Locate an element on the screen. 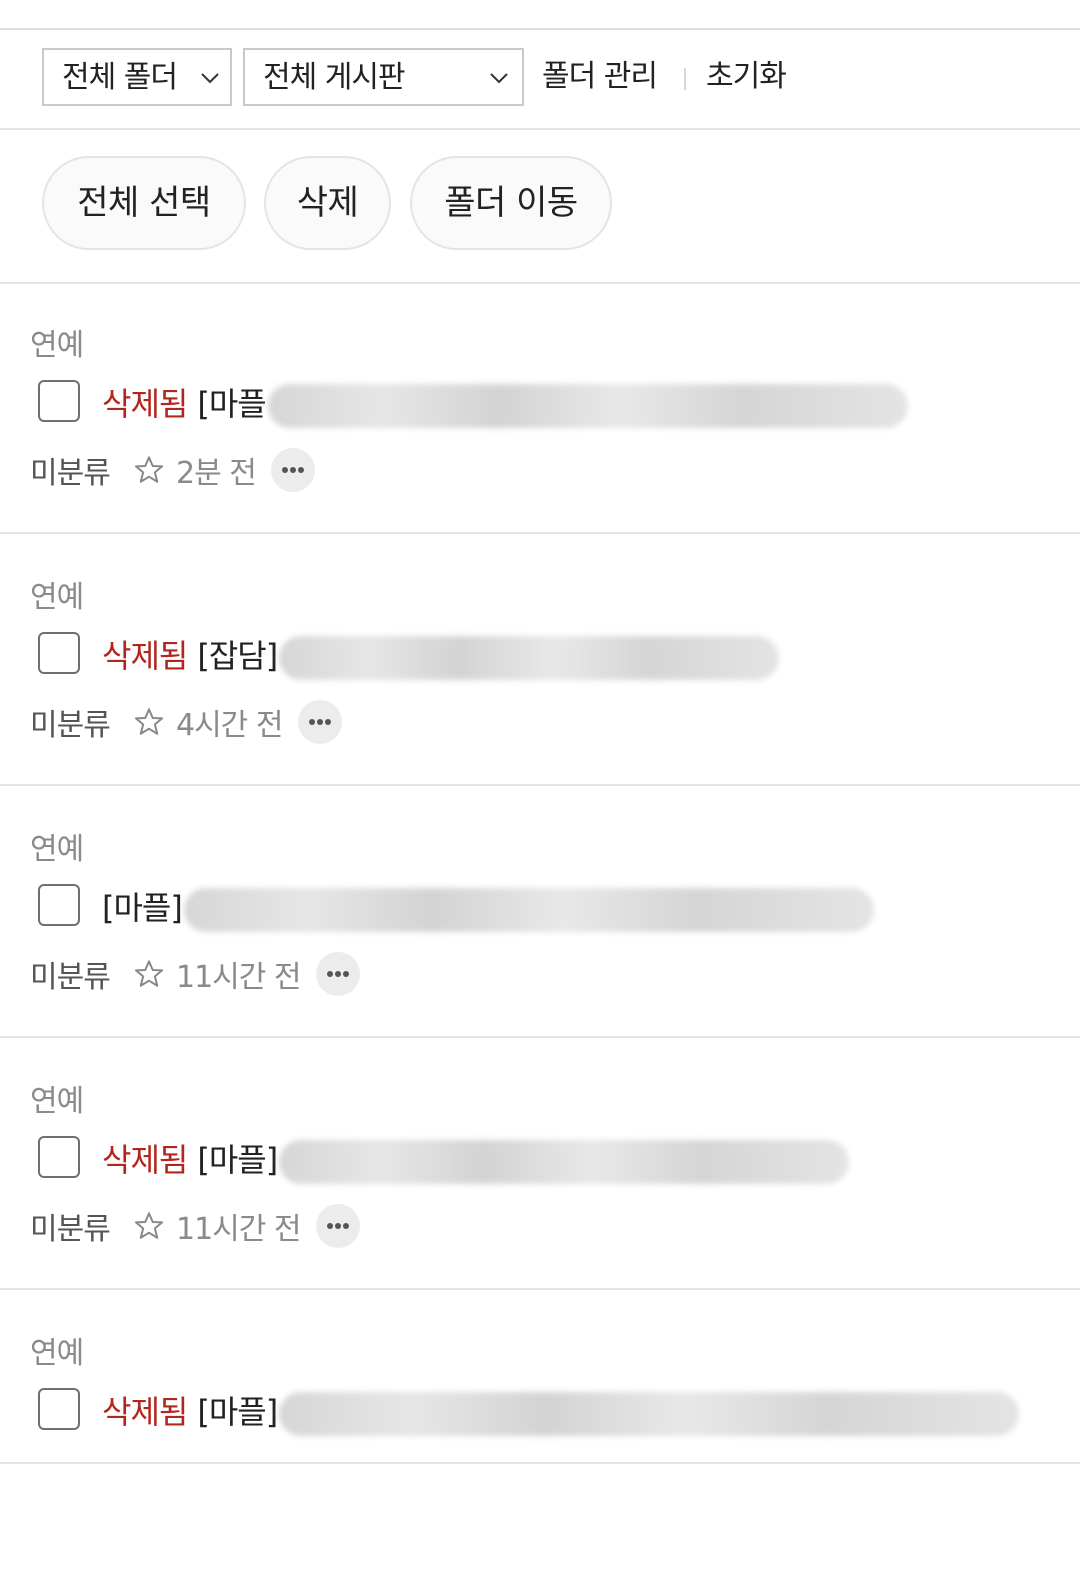  post-meta: 미분류 2분 전 is located at coordinates (172, 471).